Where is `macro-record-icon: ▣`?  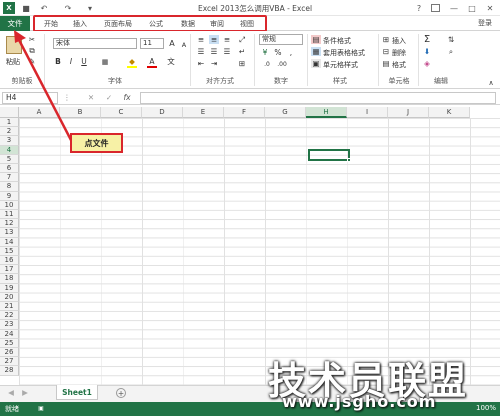
macro-record-icon: ▣ is located at coordinates (41, 408).